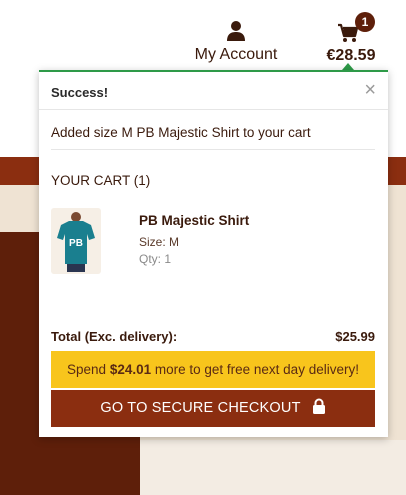  I want to click on popup-title: Success!, so click(80, 92).